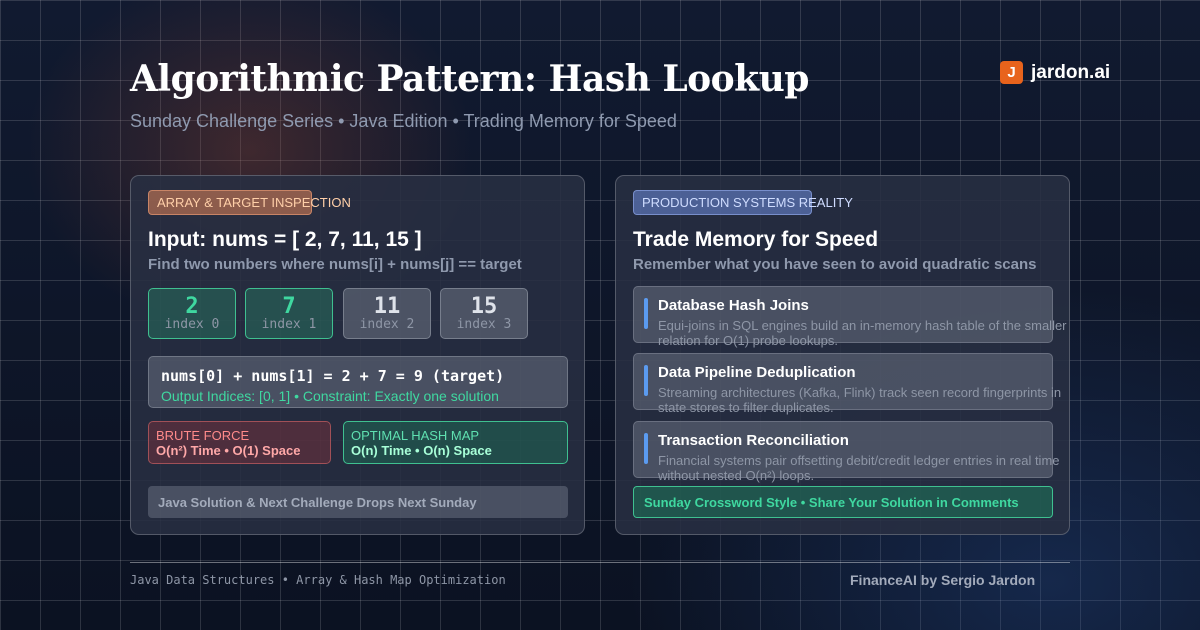 The image size is (1200, 630). What do you see at coordinates (415, 435) in the screenshot?
I see `optimal-hash-map-label: OPTIMAL HASH MAP` at bounding box center [415, 435].